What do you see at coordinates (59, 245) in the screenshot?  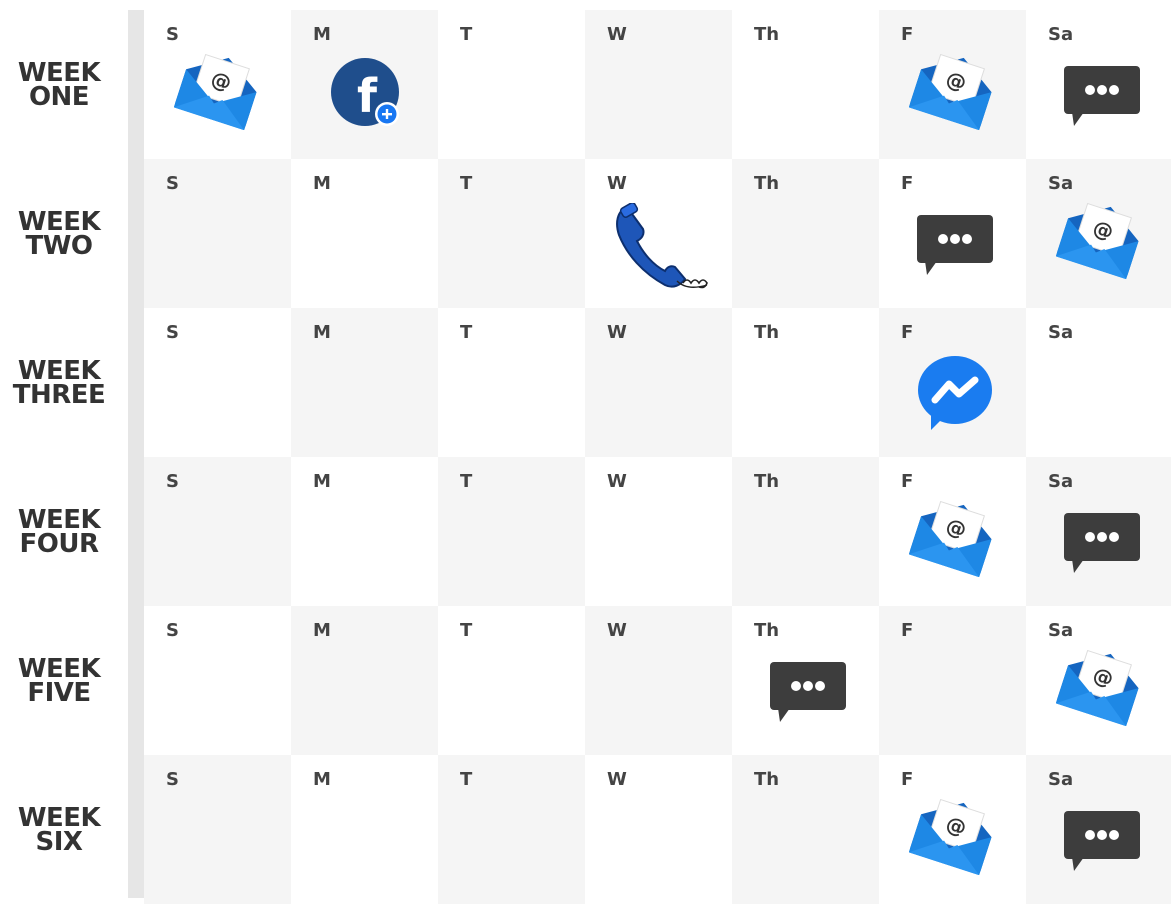 I see `week-label-line2: TWO` at bounding box center [59, 245].